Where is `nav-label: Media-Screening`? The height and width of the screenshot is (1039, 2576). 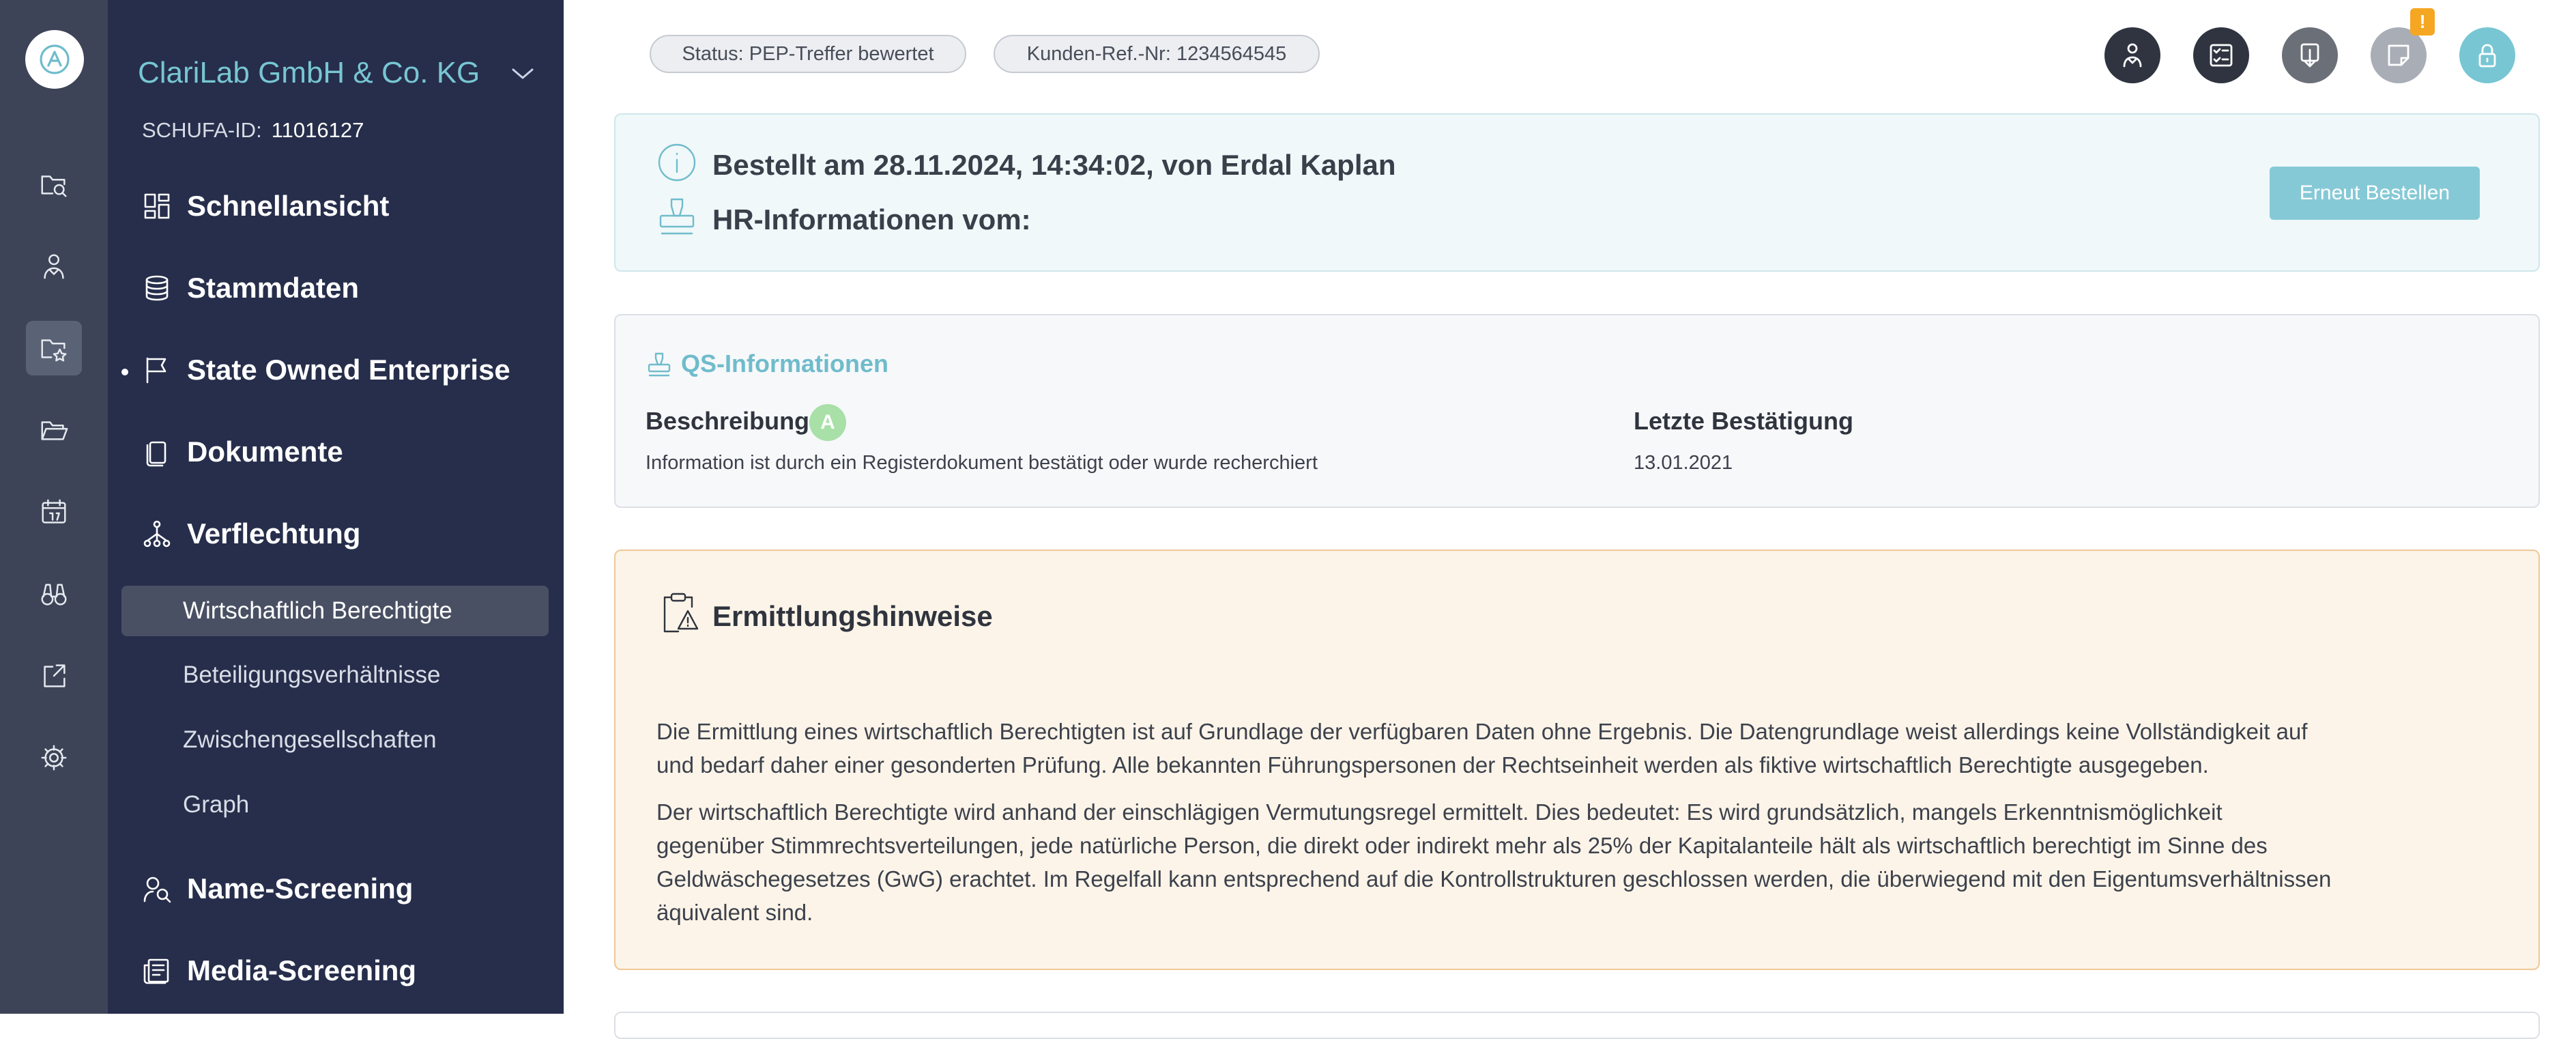 nav-label: Media-Screening is located at coordinates (302, 970).